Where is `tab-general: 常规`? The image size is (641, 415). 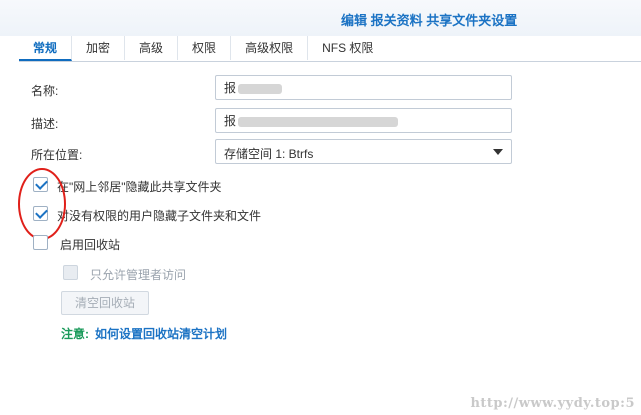
tab-general: 常规 is located at coordinates (46, 48).